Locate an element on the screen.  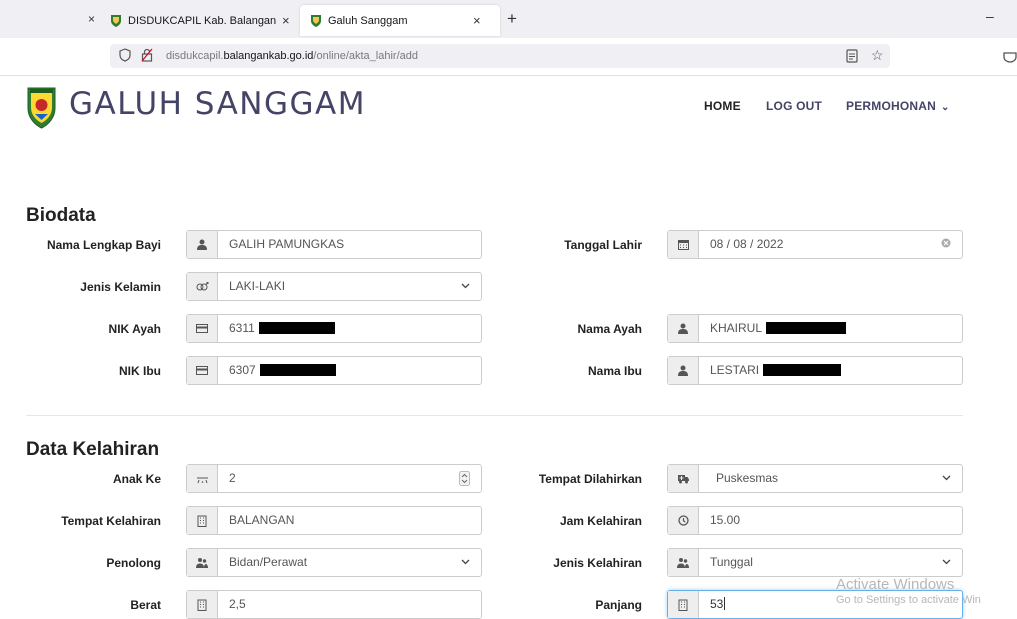
jam-kelahiran-value: 15.00 is located at coordinates (725, 520).